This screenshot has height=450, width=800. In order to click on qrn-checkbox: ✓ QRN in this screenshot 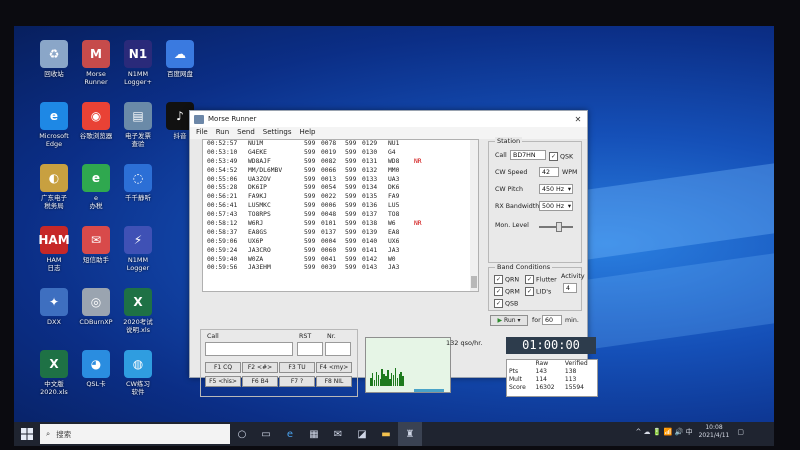, I will do `click(506, 279)`.